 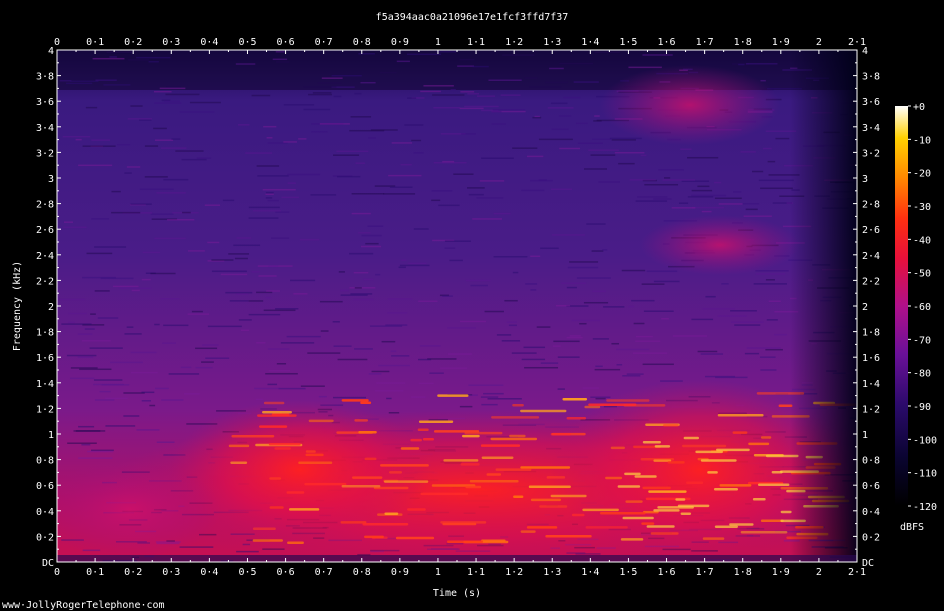 What do you see at coordinates (171, 42) in the screenshot?
I see `x-tick-label-top: 0·3` at bounding box center [171, 42].